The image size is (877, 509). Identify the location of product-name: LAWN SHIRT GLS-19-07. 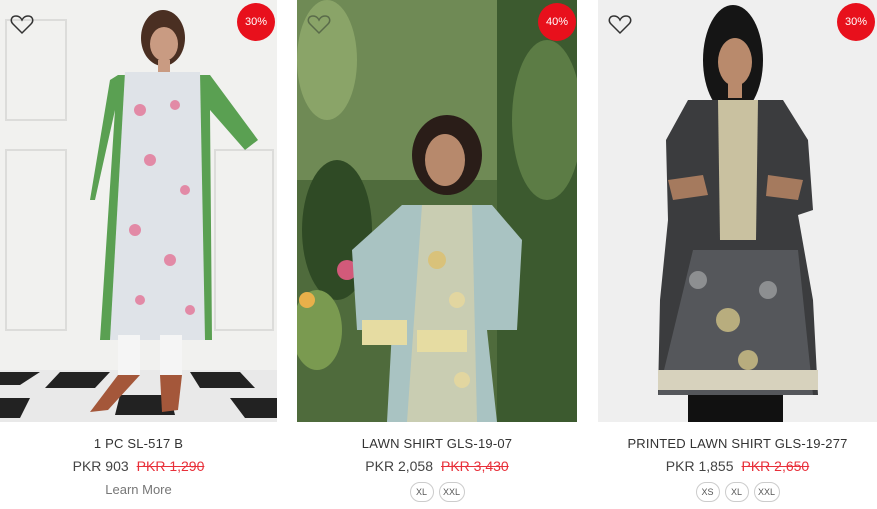
(437, 443).